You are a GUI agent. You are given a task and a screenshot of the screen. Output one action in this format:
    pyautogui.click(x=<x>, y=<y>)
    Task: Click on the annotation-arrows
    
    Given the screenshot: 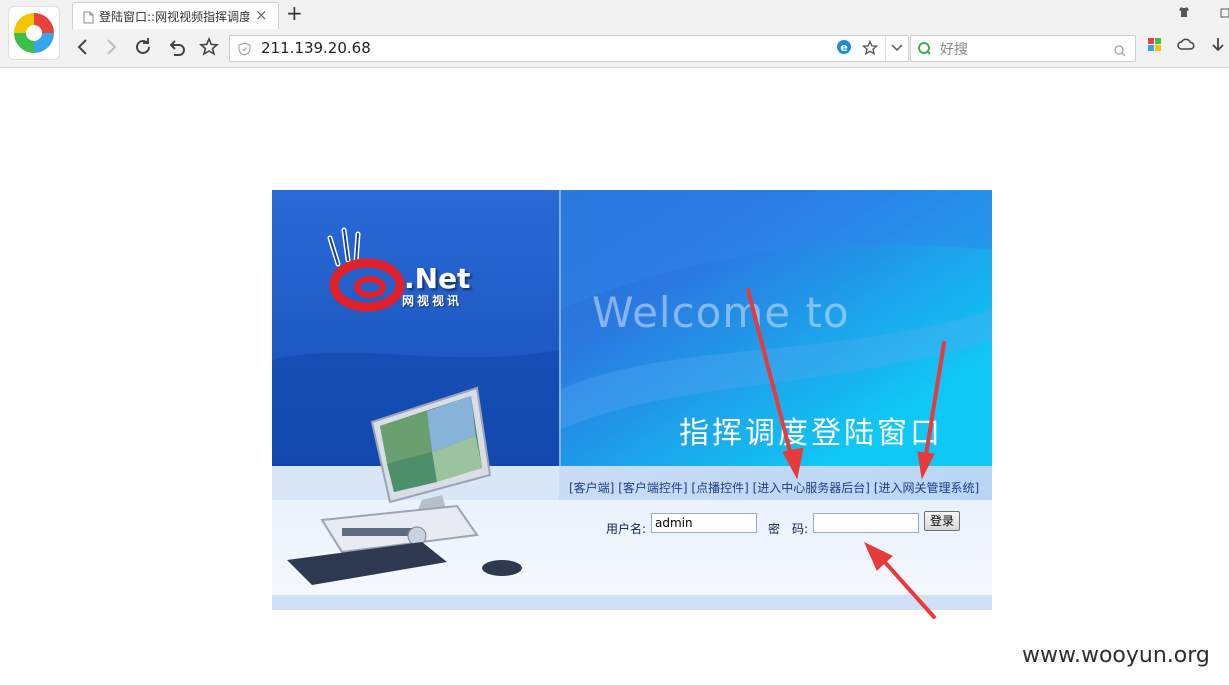 What is the action you would take?
    pyautogui.click(x=846, y=453)
    